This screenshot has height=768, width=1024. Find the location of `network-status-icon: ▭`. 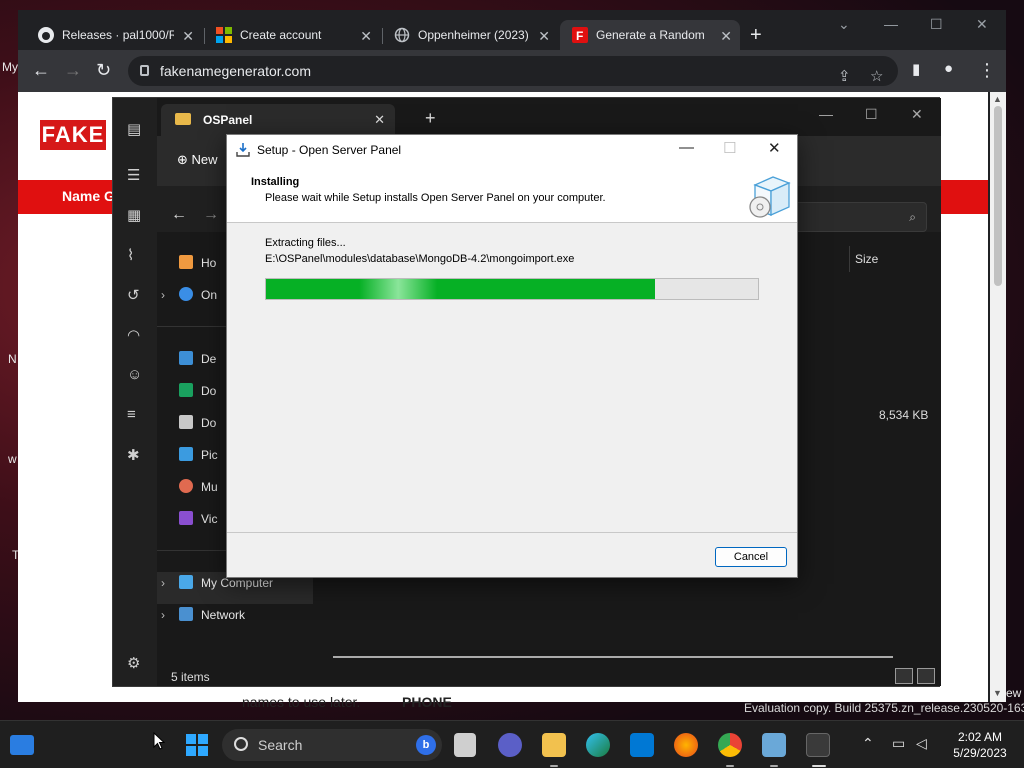

network-status-icon: ▭ is located at coordinates (898, 743).